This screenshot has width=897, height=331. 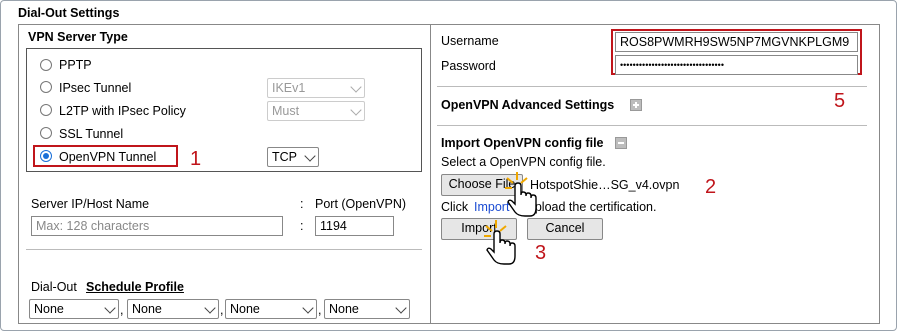 I want to click on step-5-annotation: 5, so click(x=840, y=101).